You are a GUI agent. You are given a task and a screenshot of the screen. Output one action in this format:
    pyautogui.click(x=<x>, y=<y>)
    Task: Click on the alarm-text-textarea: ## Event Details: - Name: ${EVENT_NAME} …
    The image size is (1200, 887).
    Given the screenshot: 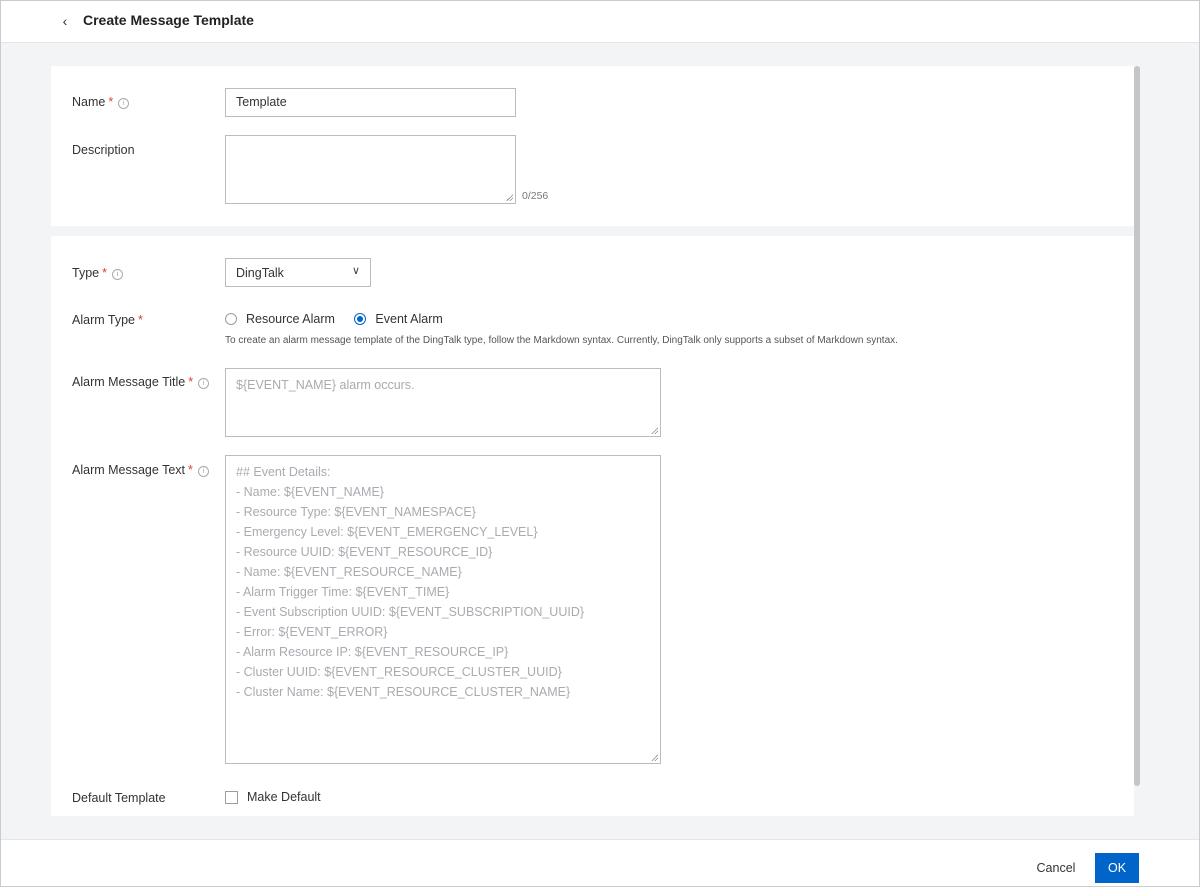 What is the action you would take?
    pyautogui.click(x=443, y=609)
    